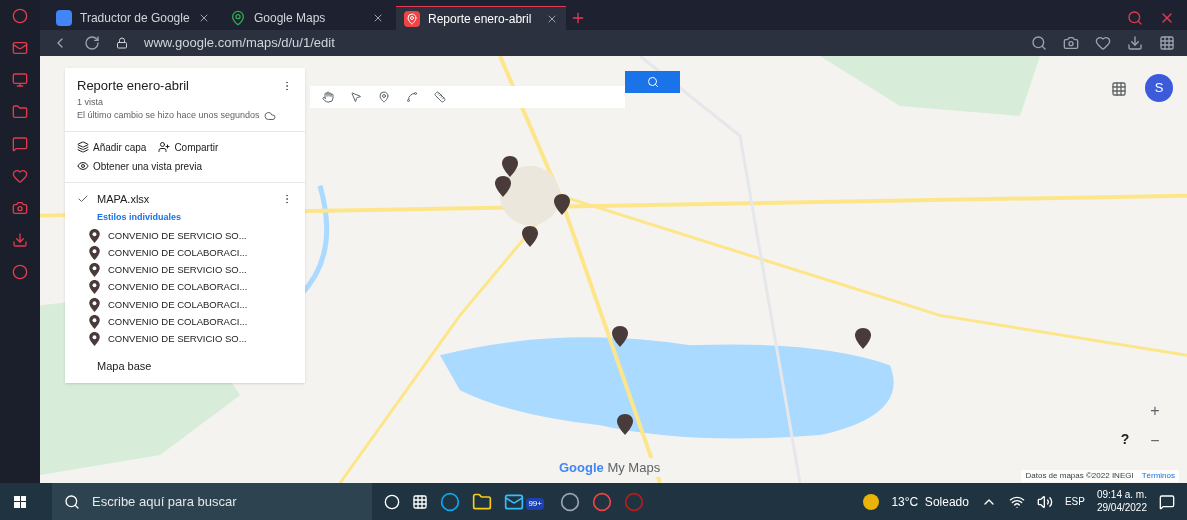  I want to click on browser-tab: Google Maps, so click(307, 18).